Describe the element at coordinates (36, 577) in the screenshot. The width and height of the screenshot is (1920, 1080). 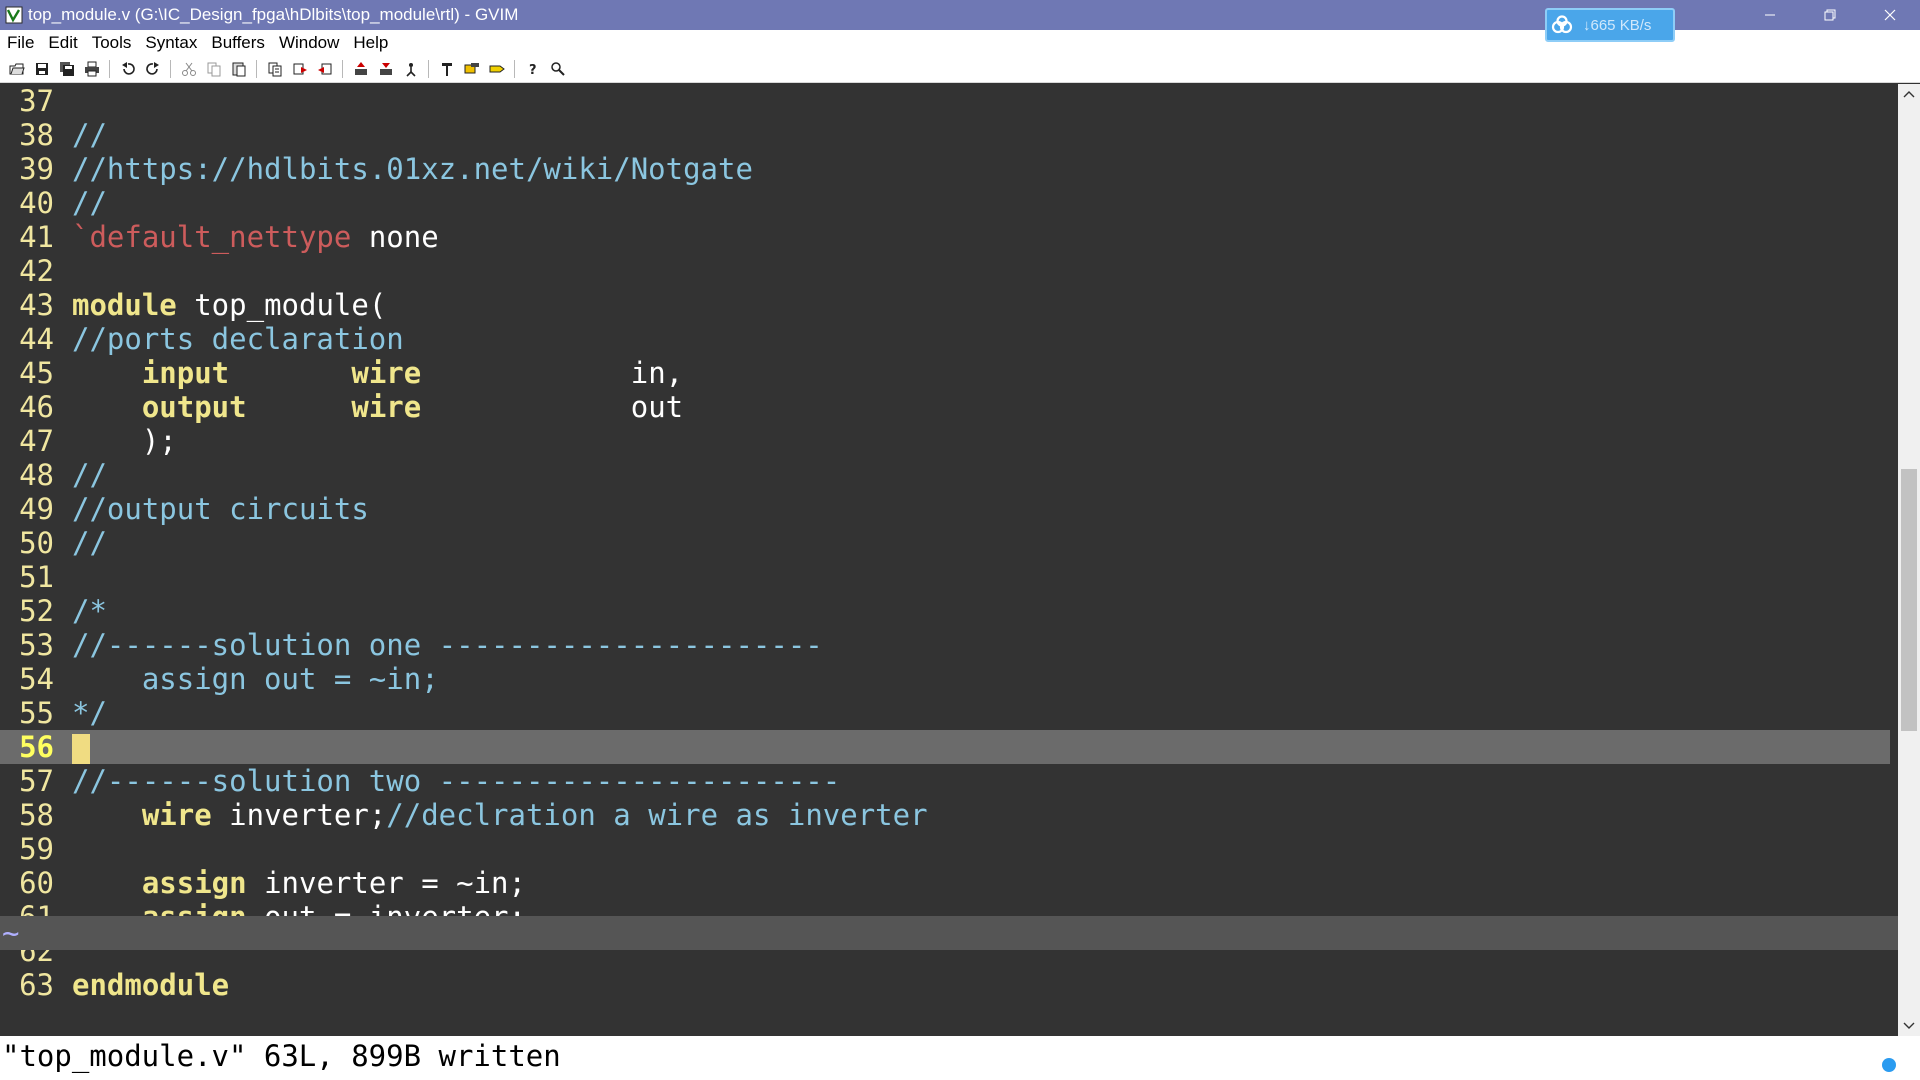
I see `line-number: 51` at that location.